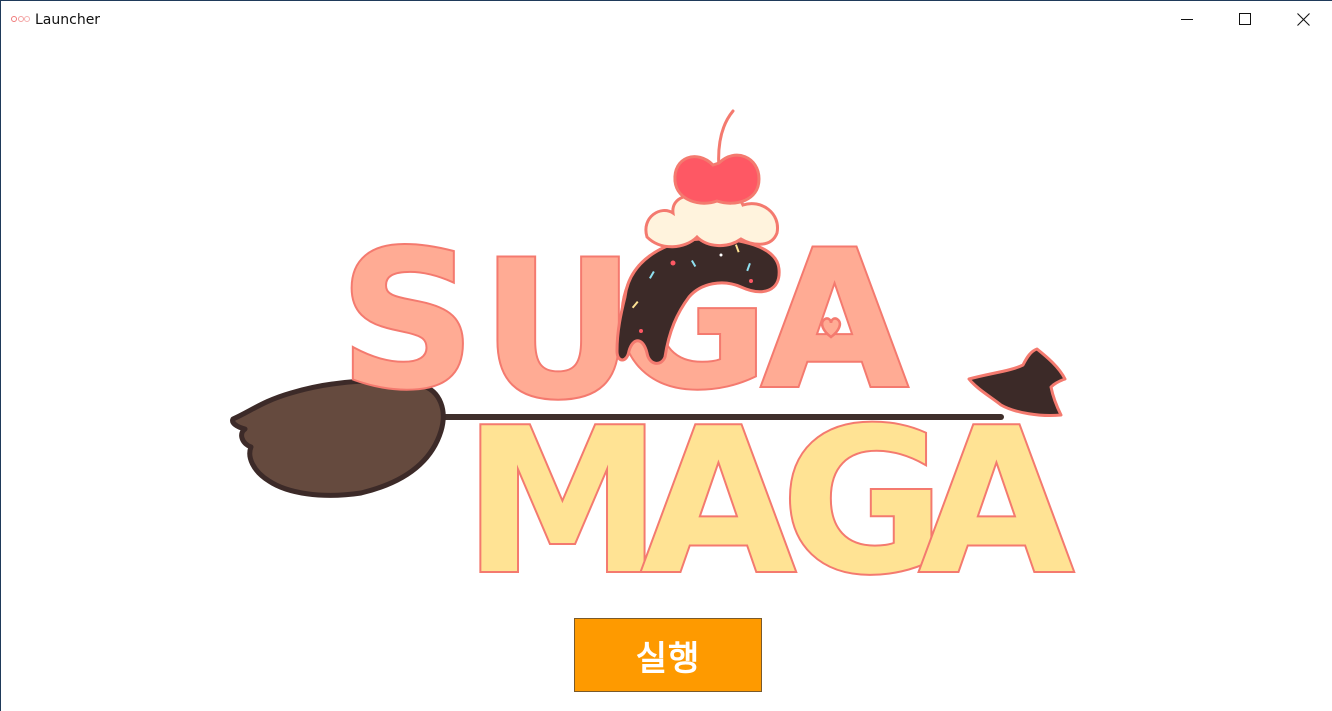 The height and width of the screenshot is (711, 1332). I want to click on logo-letter-m: M, so click(562, 502).